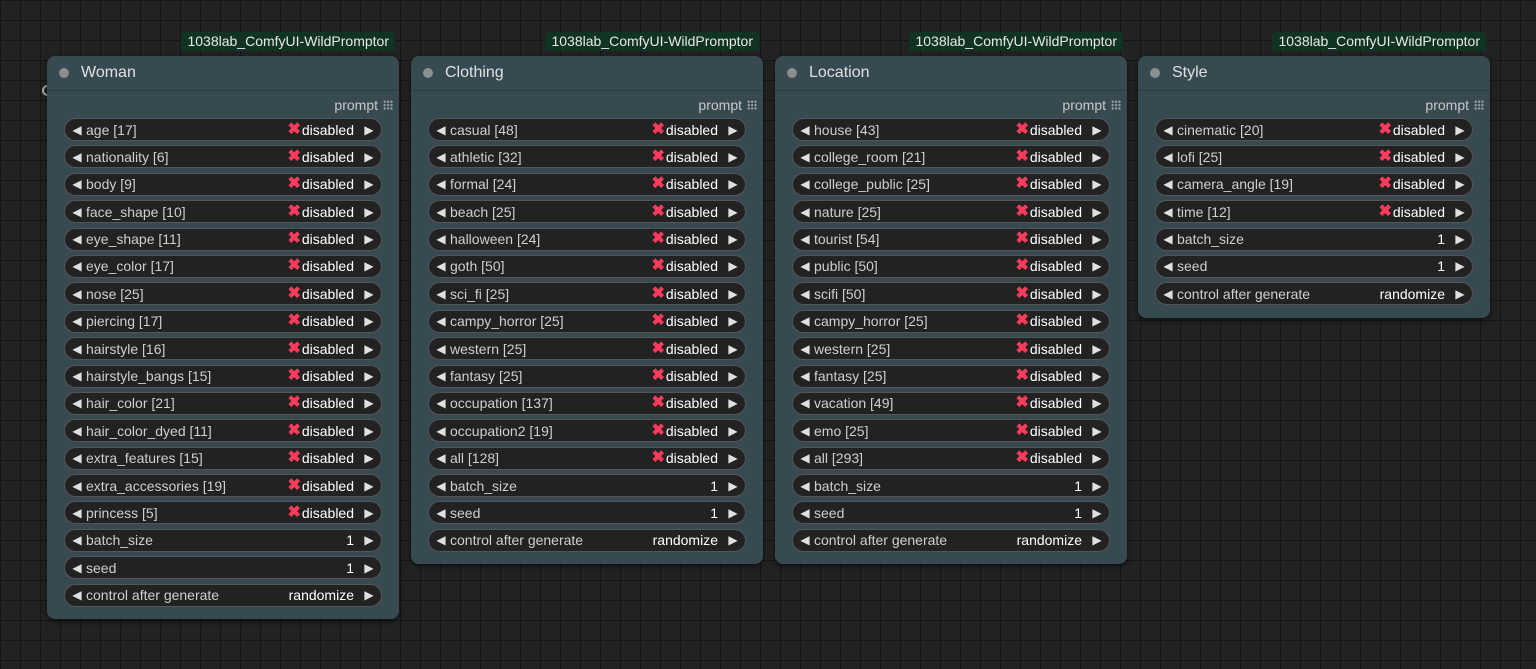 The image size is (1536, 669). Describe the element at coordinates (223, 458) in the screenshot. I see `widget-row: ◀ extra_features [15] ✖ disabled ▶` at that location.